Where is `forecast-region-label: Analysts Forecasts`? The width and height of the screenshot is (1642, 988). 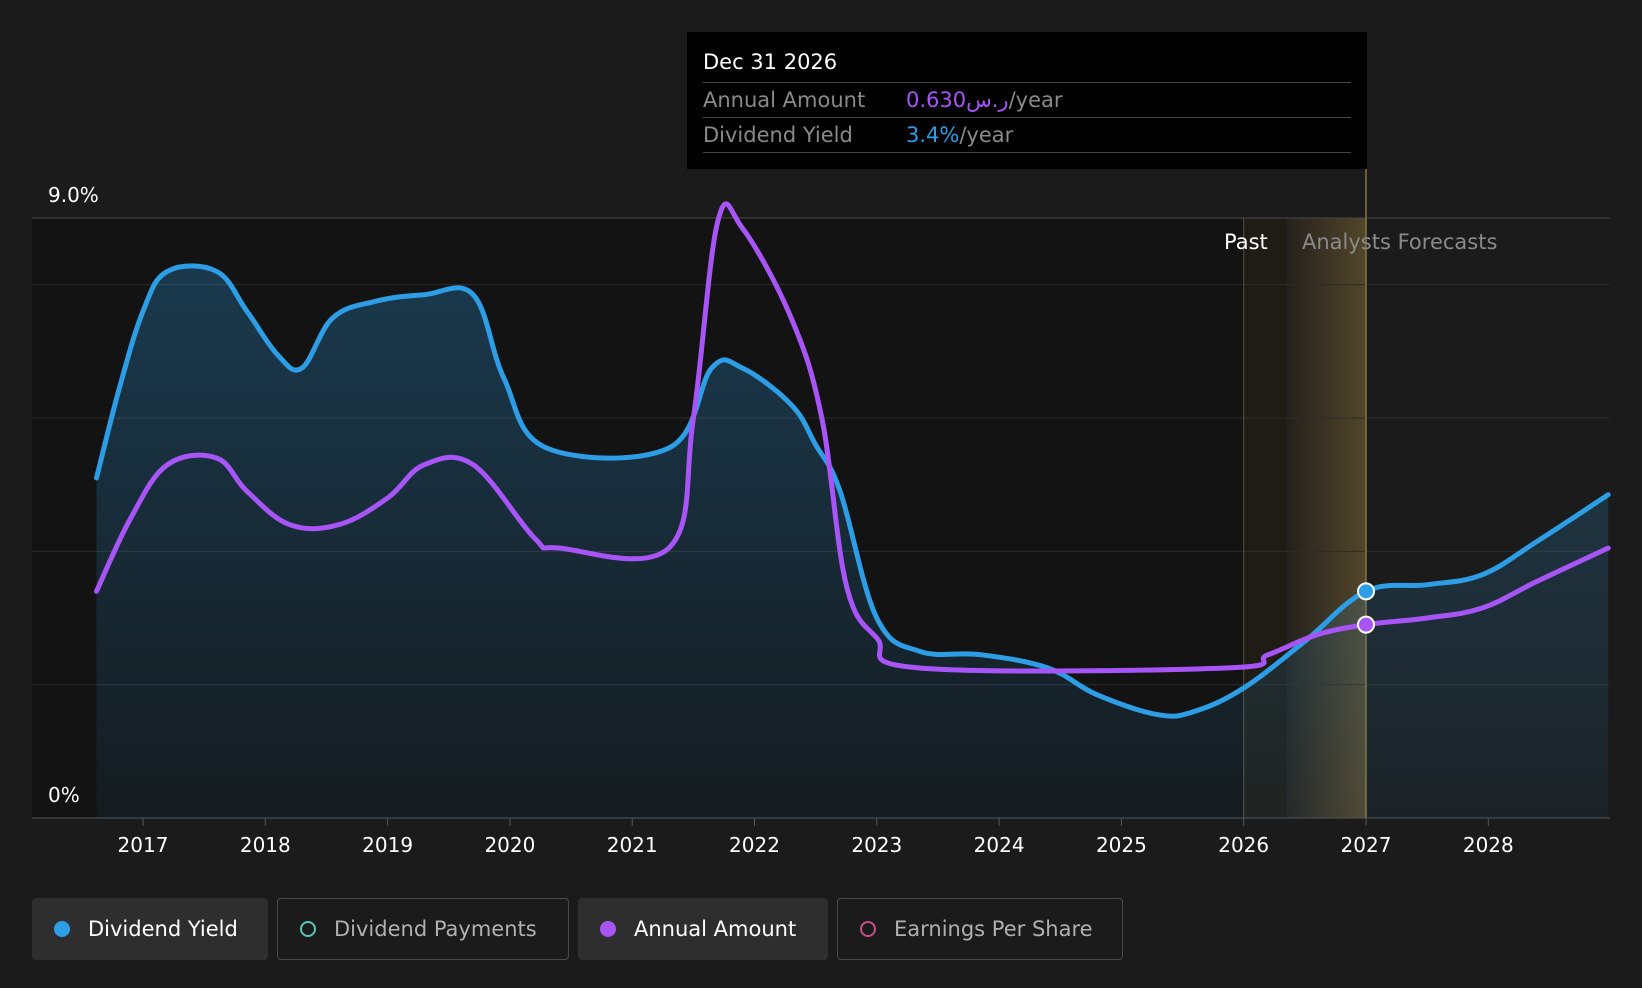 forecast-region-label: Analysts Forecasts is located at coordinates (1400, 242).